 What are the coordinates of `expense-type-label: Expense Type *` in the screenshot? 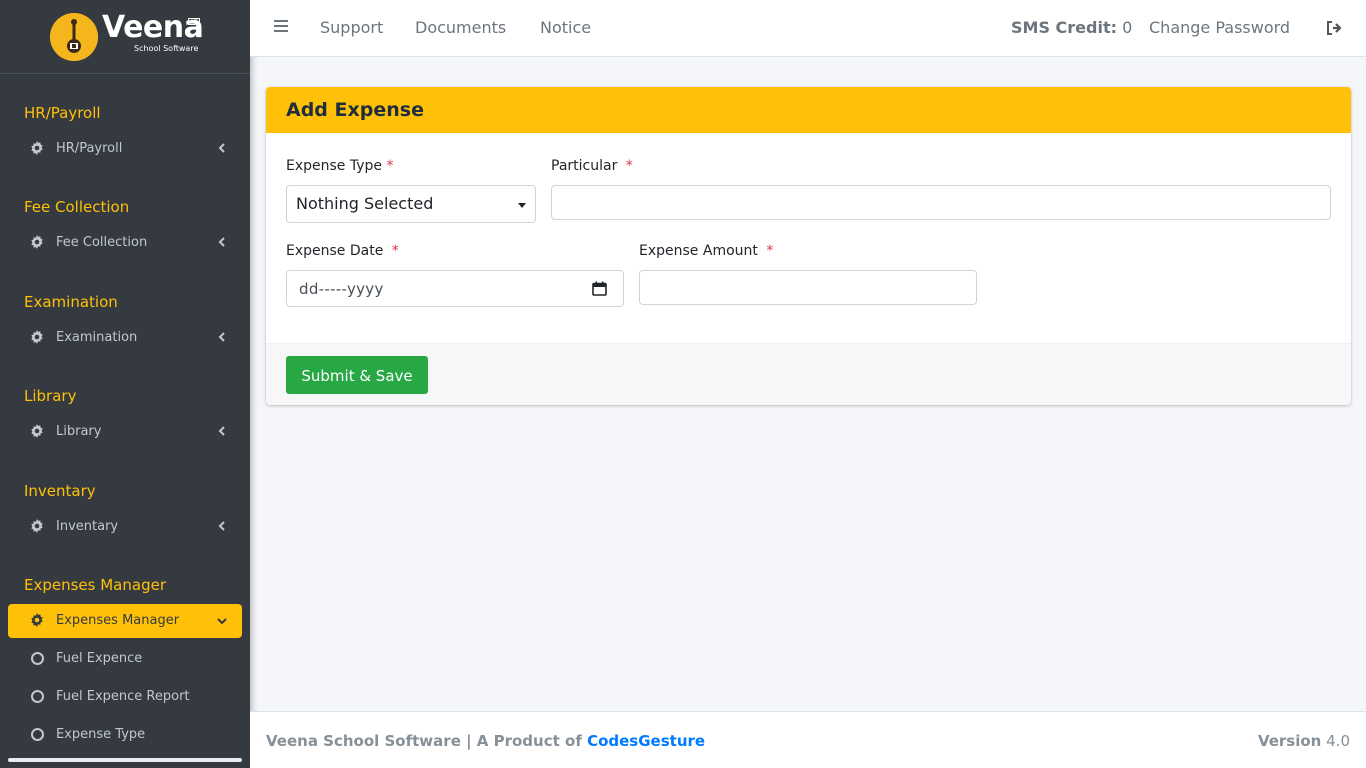 It's located at (339, 166).